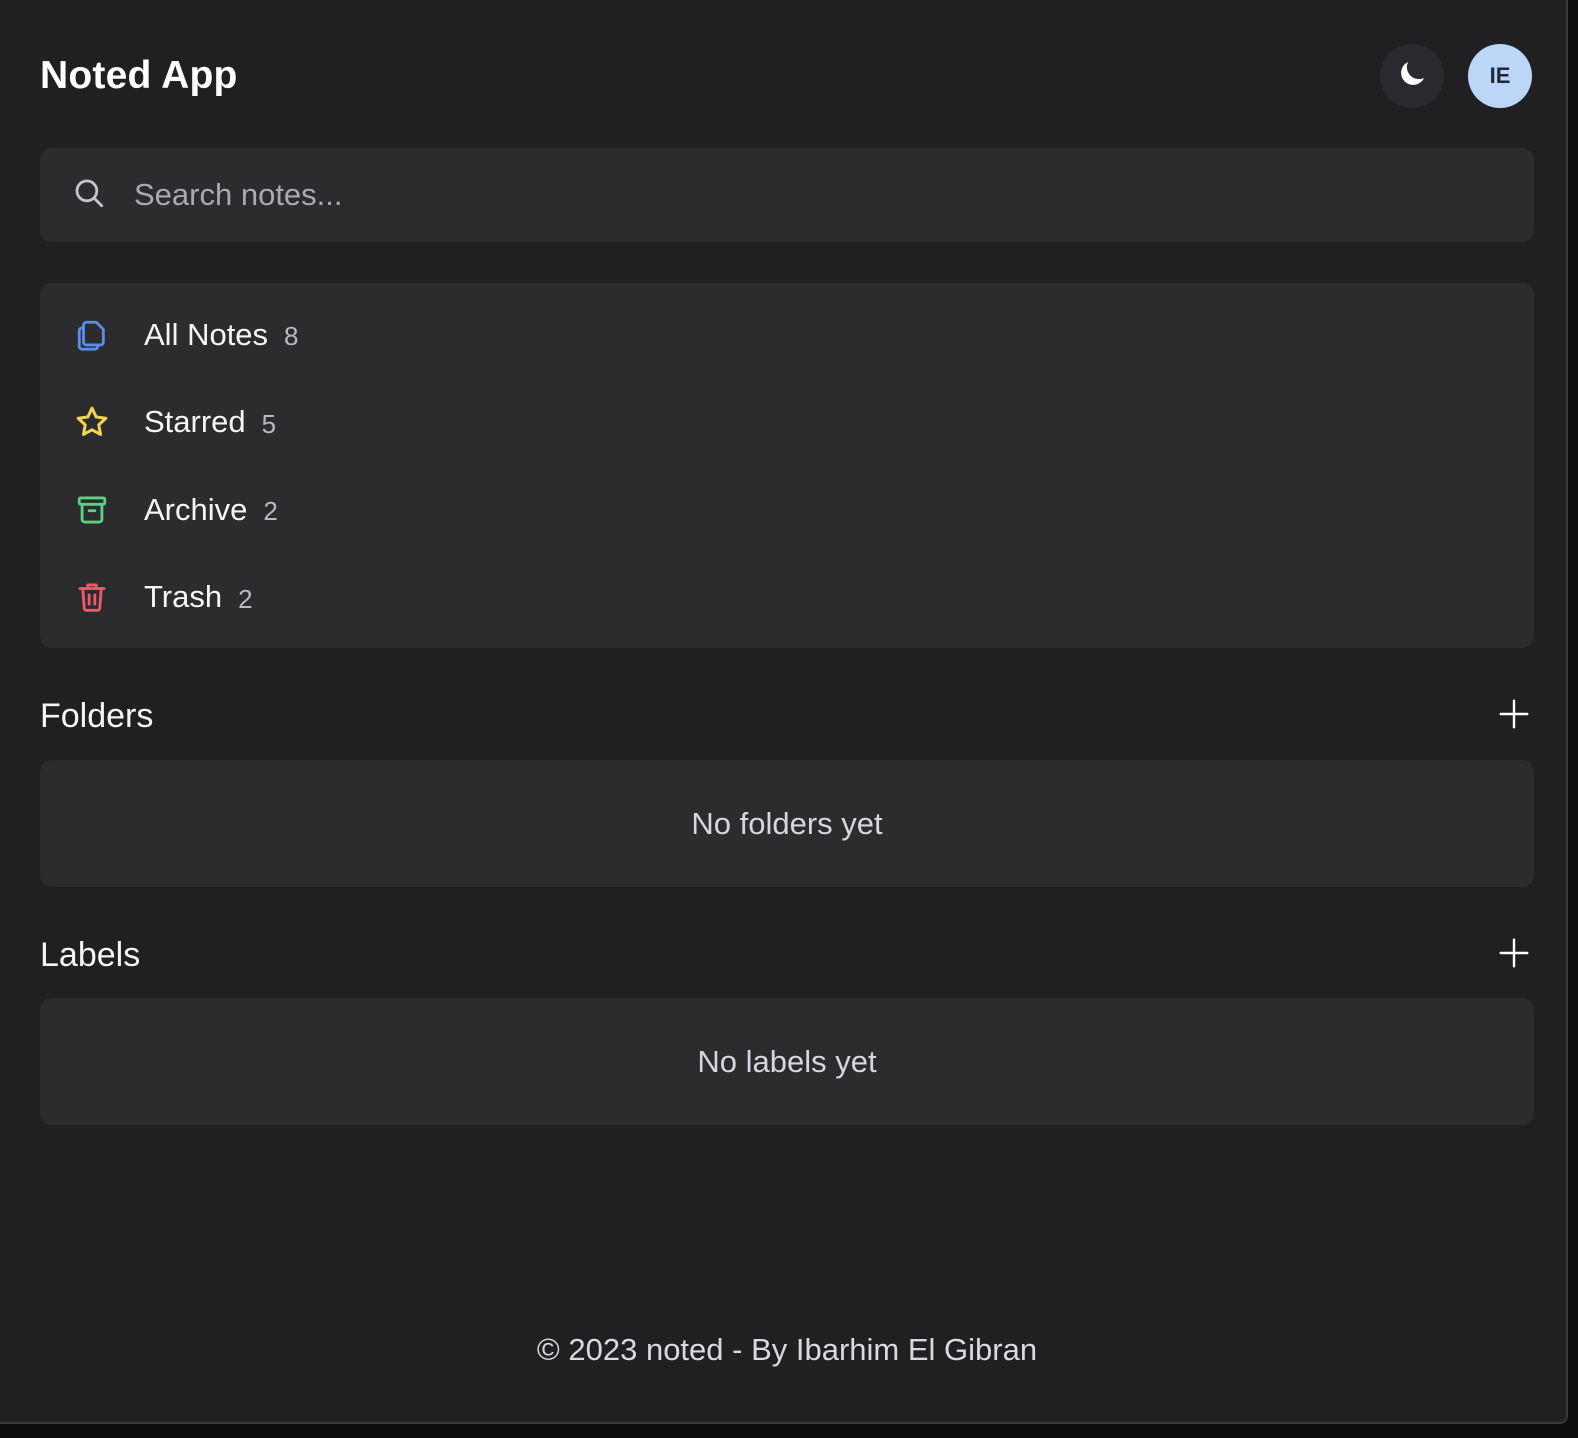  What do you see at coordinates (97, 715) in the screenshot?
I see `folders-title: Folders` at bounding box center [97, 715].